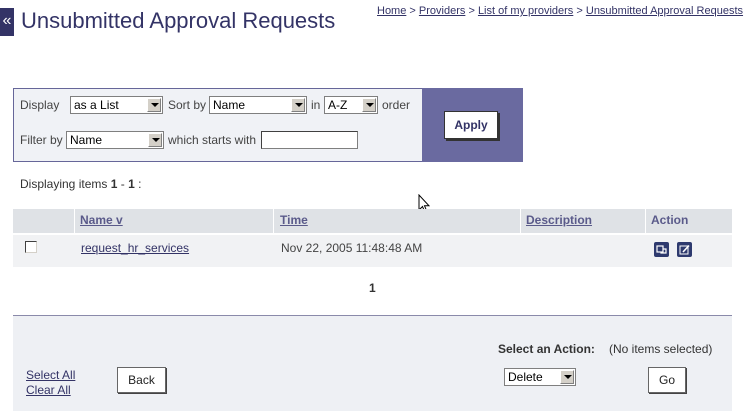 This screenshot has height=411, width=744. I want to click on breadcrumb-home-link: Home, so click(391, 11).